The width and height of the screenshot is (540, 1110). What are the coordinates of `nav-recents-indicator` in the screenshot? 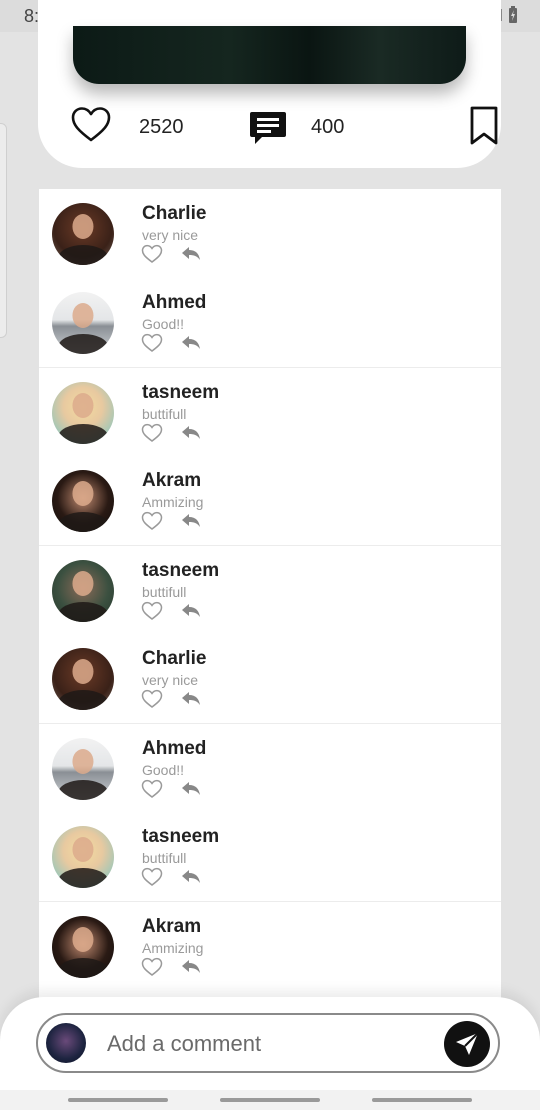 It's located at (118, 1100).